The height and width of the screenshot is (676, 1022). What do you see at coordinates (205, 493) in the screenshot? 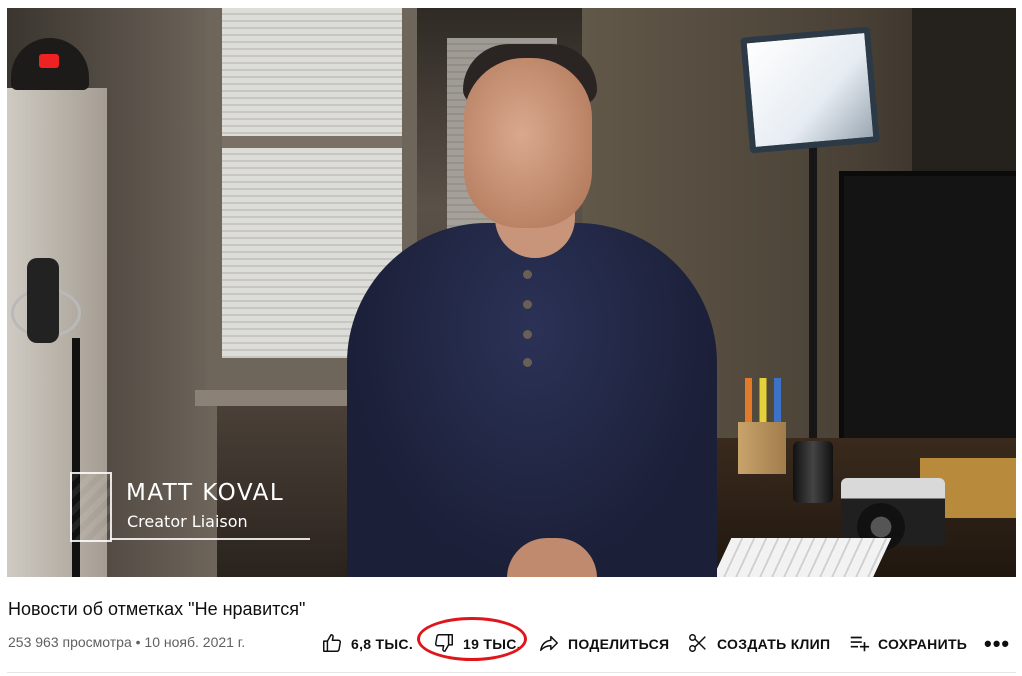
I see `lower-third-name: MATT KOVAL` at bounding box center [205, 493].